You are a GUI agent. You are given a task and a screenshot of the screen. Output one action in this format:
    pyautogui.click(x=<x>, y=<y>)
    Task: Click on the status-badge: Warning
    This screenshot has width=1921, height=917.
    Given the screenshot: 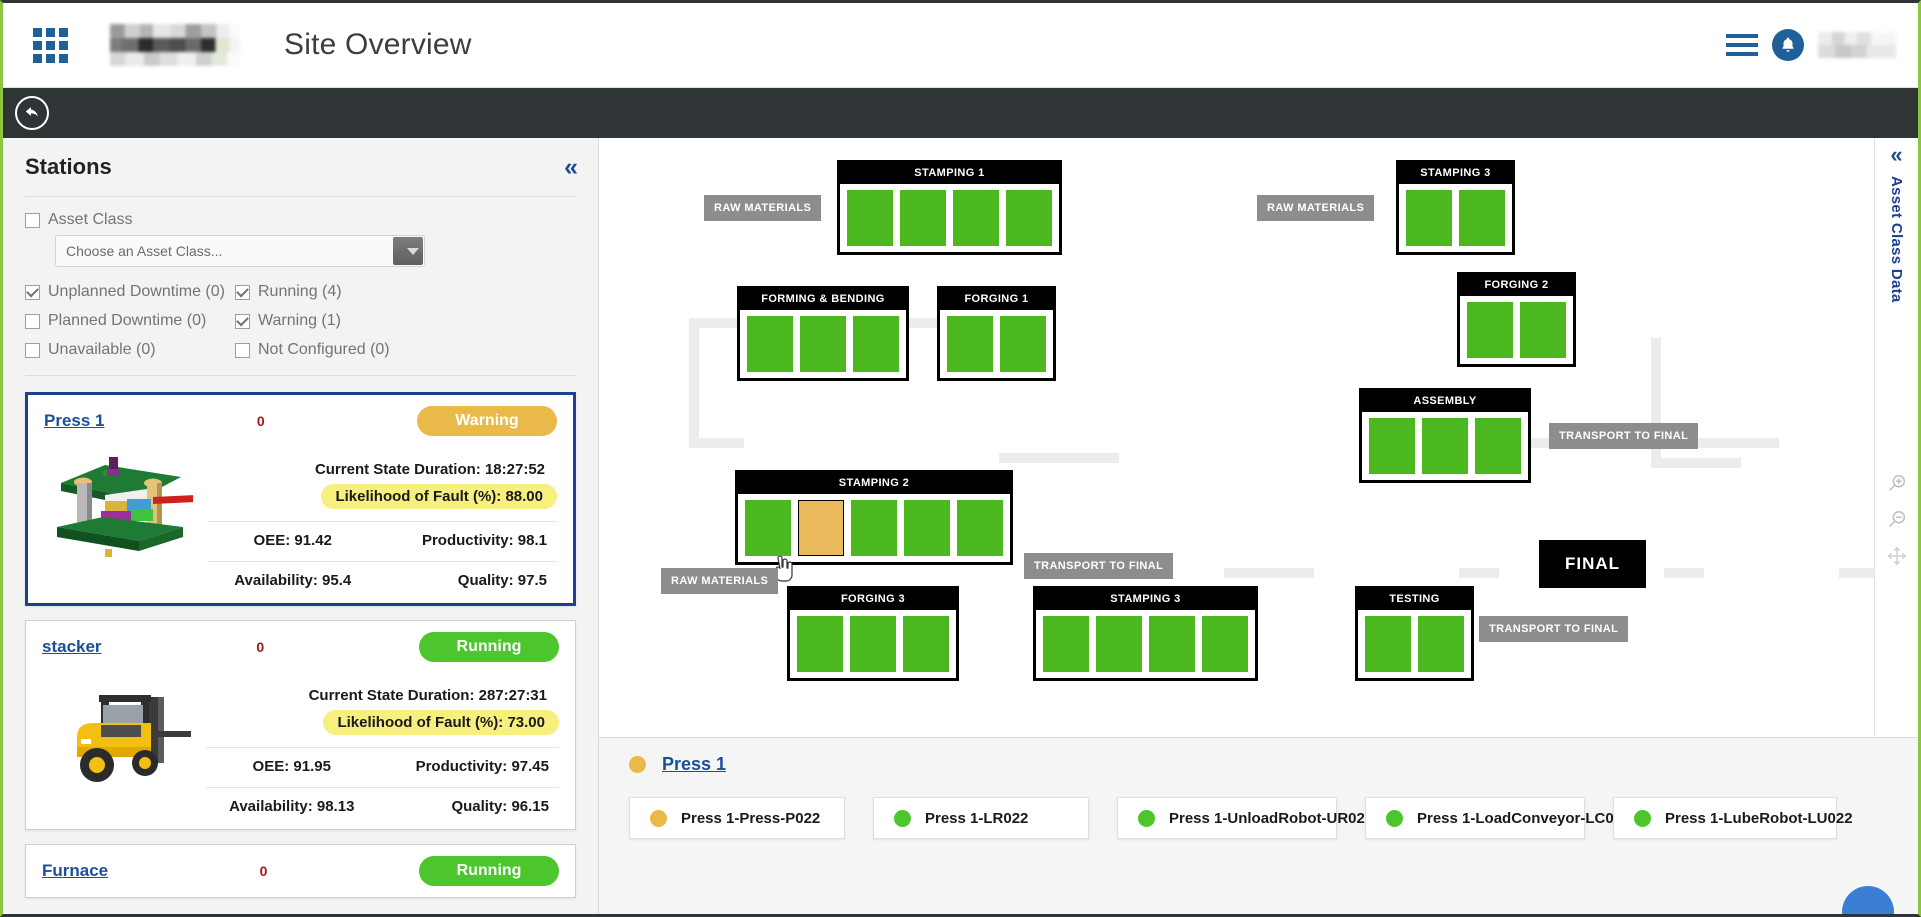 What is the action you would take?
    pyautogui.click(x=486, y=421)
    